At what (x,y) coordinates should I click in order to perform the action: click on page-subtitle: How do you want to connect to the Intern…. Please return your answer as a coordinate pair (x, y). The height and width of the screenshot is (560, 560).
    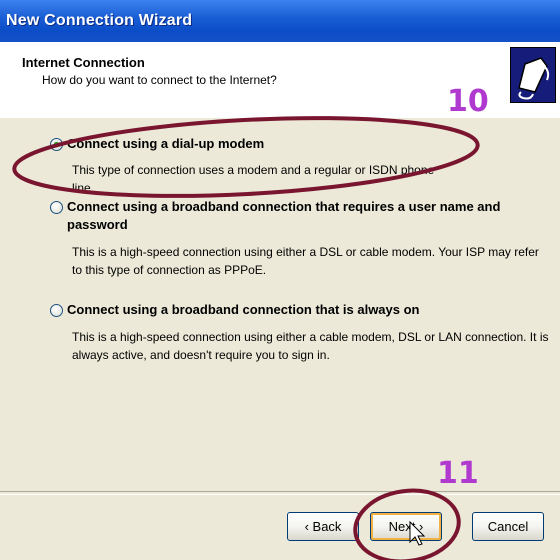
    Looking at the image, I should click on (159, 80).